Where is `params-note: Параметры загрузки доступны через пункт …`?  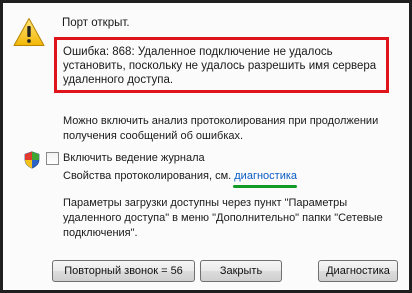 params-note: Параметры загрузки доступны через пункт … is located at coordinates (223, 218).